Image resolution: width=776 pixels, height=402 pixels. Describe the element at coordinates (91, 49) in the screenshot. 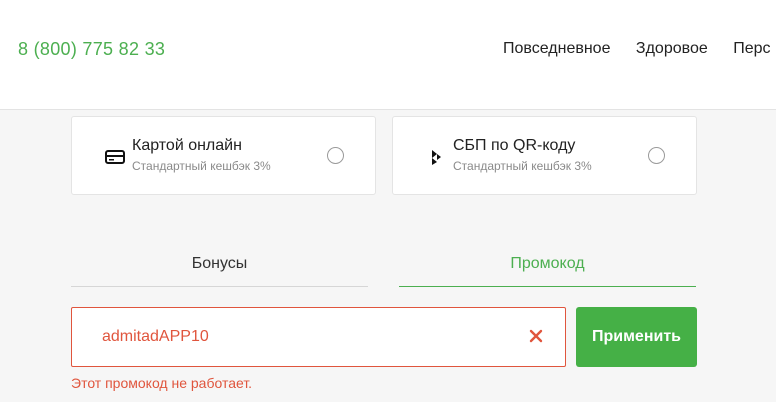

I see `phone-link: 8 (800) 775 82 33` at that location.